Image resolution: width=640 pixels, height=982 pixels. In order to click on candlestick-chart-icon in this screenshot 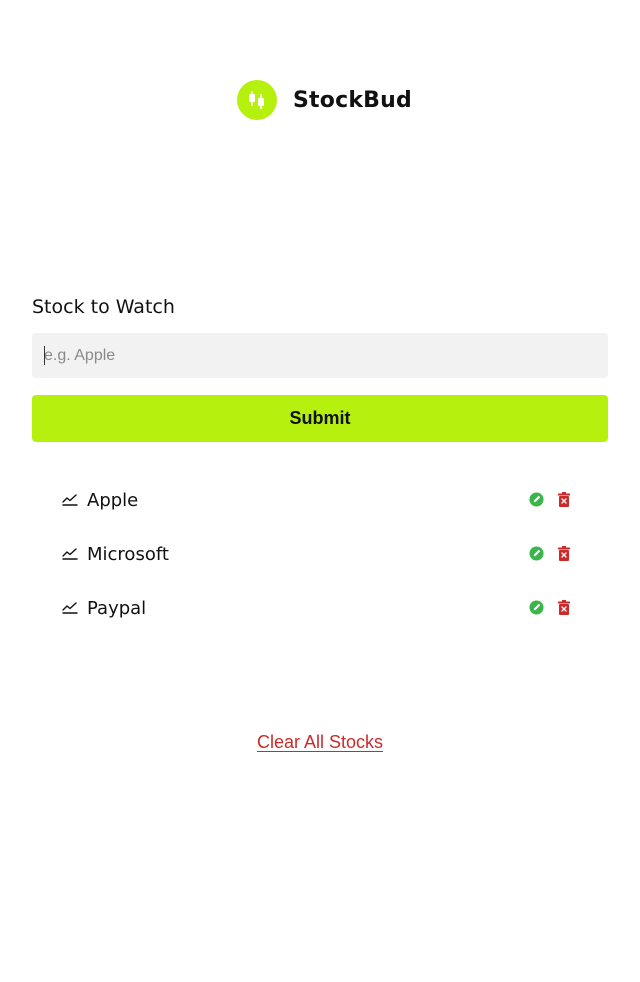, I will do `click(257, 100)`.